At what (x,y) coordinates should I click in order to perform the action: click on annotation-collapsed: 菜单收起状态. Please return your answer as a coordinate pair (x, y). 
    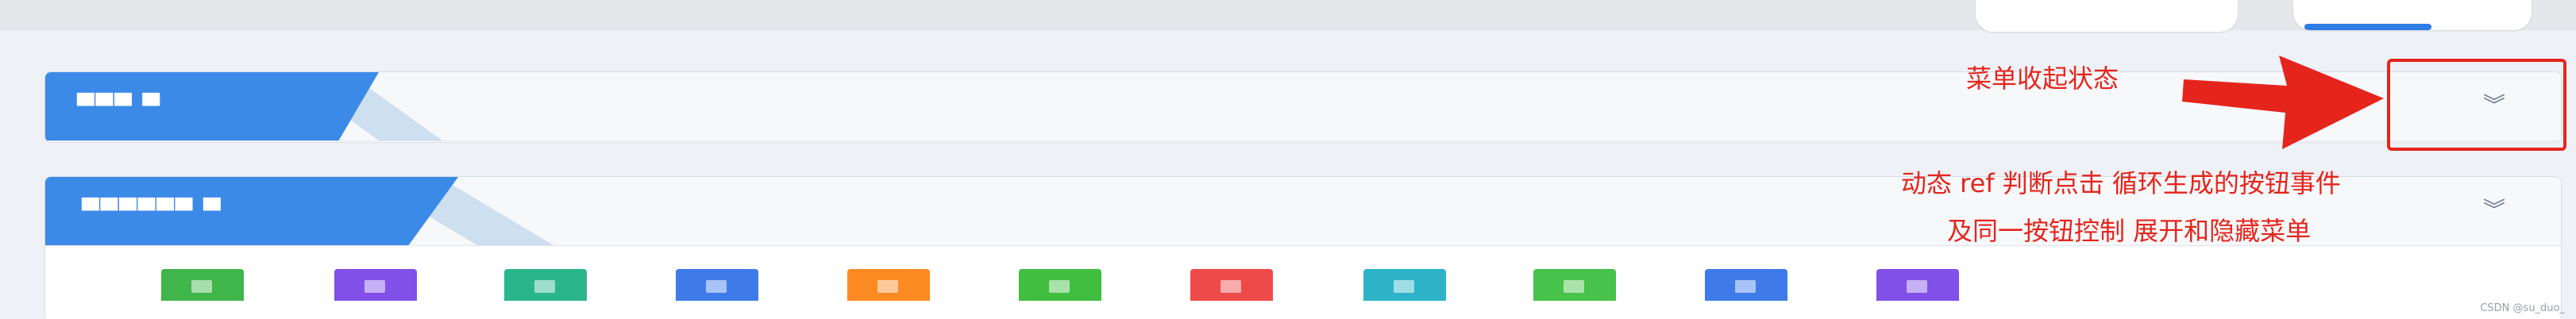
    Looking at the image, I should click on (2042, 78).